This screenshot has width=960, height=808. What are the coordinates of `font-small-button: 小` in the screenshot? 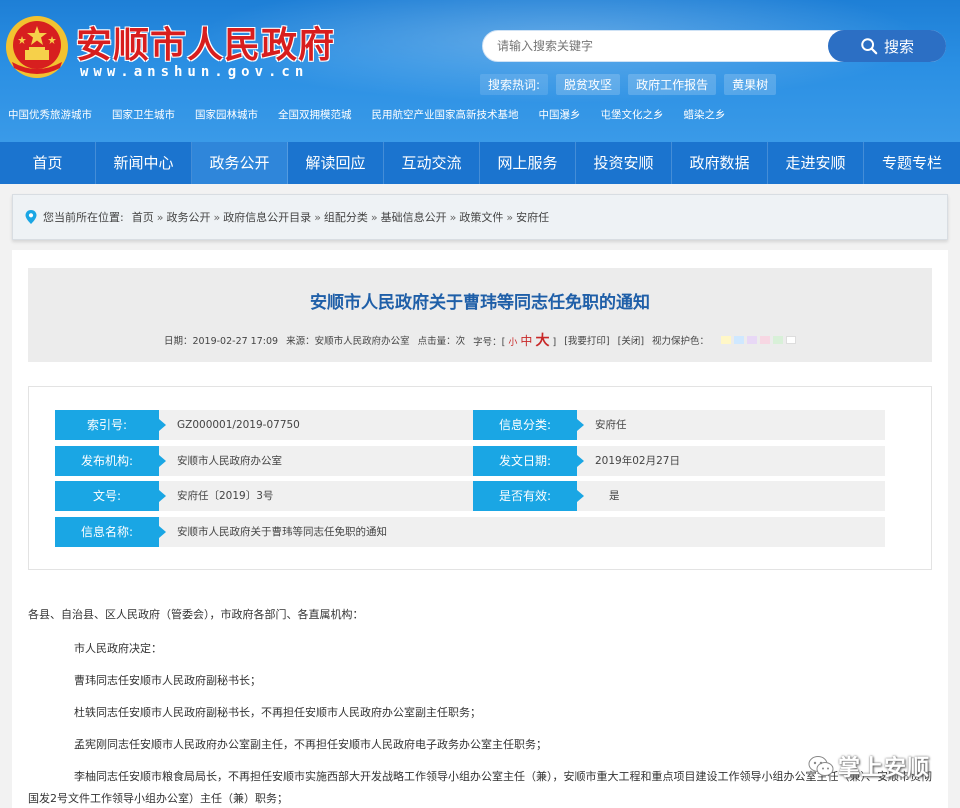 It's located at (512, 343).